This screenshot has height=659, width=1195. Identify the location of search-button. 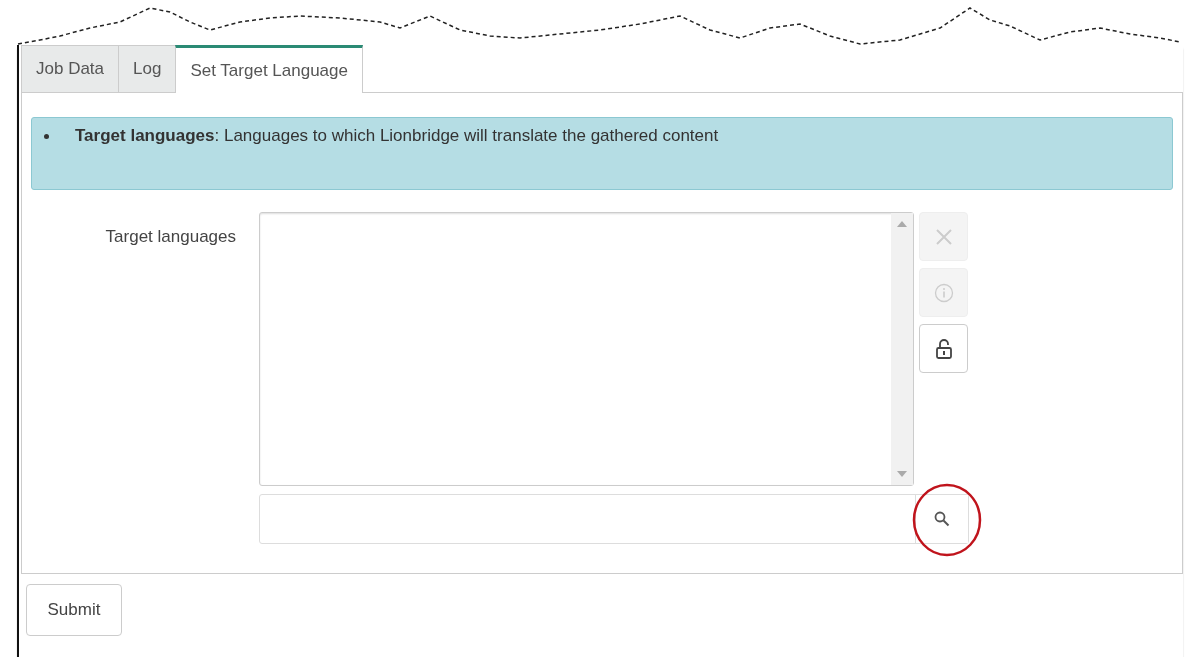
(941, 519).